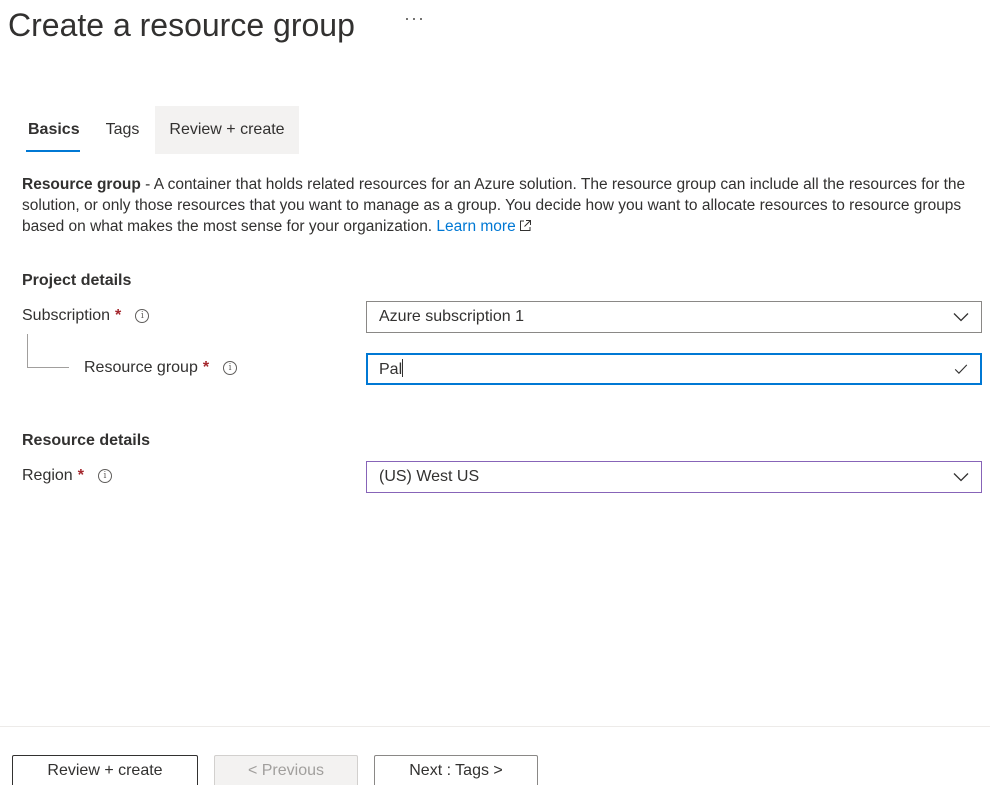  Describe the element at coordinates (286, 770) in the screenshot. I see `previous-button: < Previous` at that location.